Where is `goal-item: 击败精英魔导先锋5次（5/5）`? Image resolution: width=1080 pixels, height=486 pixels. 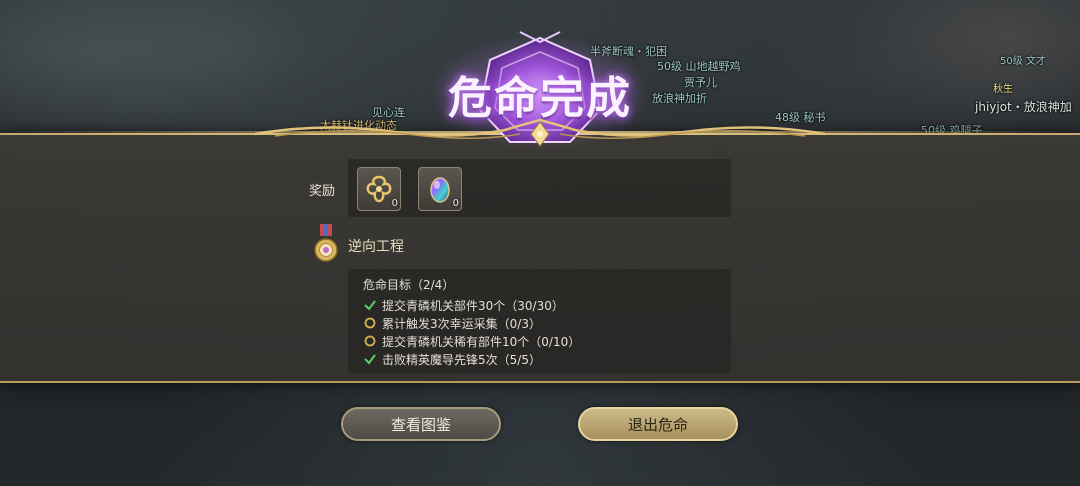 goal-item: 击败精英魔导先锋5次（5/5） is located at coordinates (452, 359).